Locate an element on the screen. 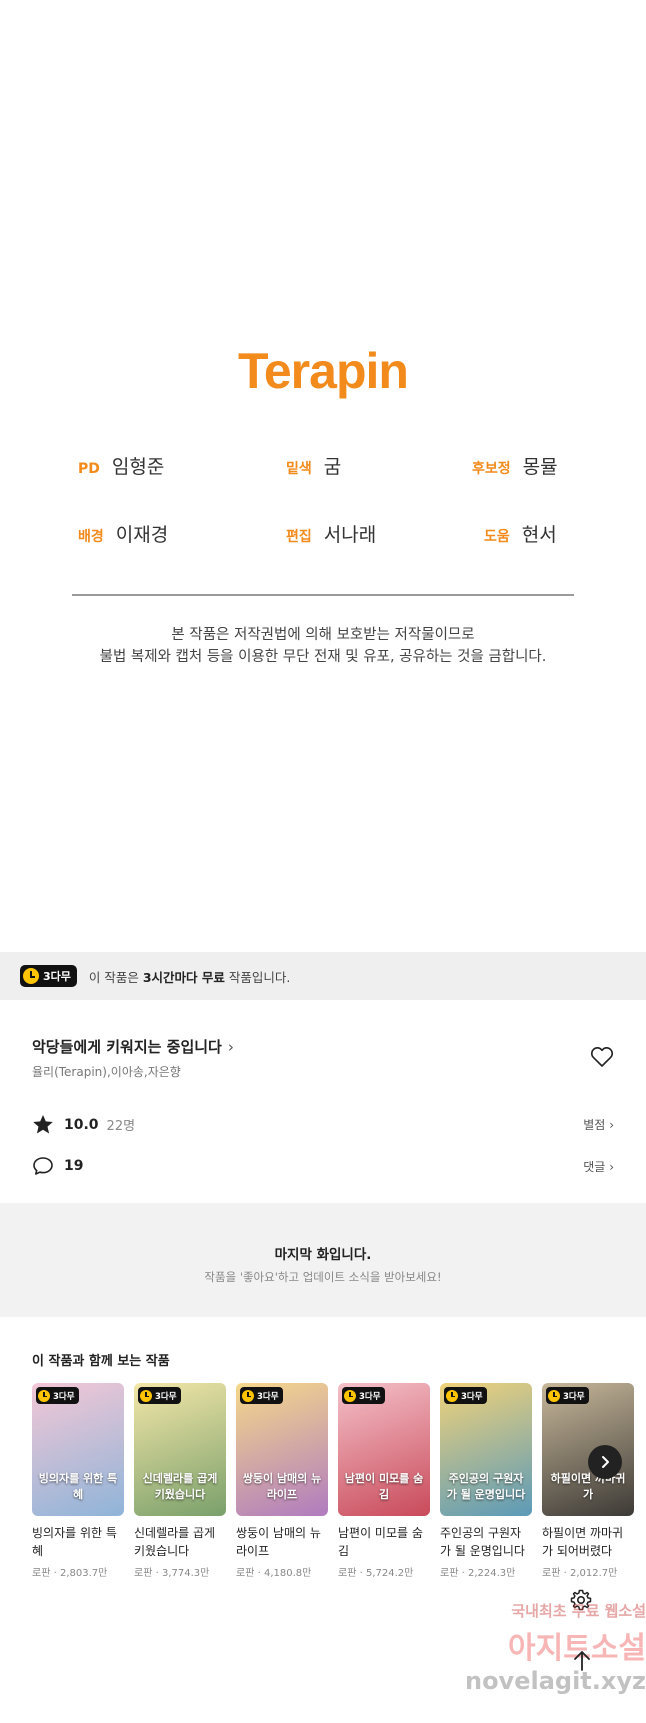  last-episode-section: 마지막 화입니다. 작품을 '좋아요'하고 업데이트 소식을 받아보세요! is located at coordinates (323, 1260).